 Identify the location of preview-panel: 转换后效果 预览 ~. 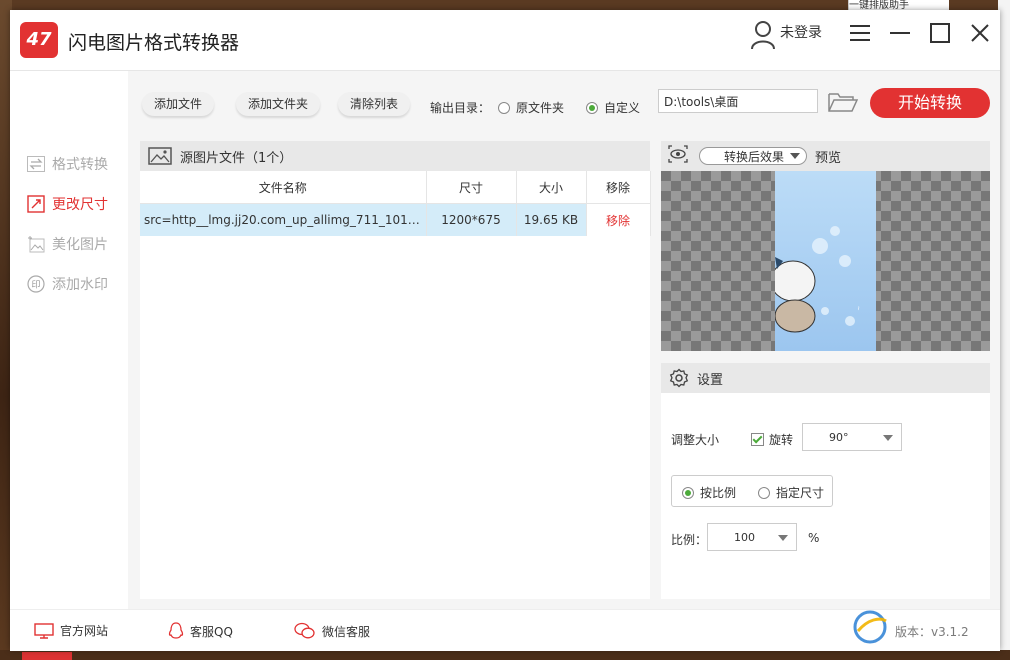
(825, 246).